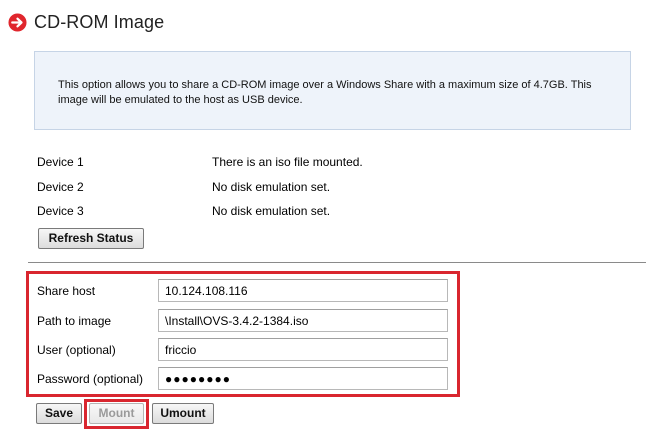  Describe the element at coordinates (90, 379) in the screenshot. I see `password-label: Password (optional)` at that location.